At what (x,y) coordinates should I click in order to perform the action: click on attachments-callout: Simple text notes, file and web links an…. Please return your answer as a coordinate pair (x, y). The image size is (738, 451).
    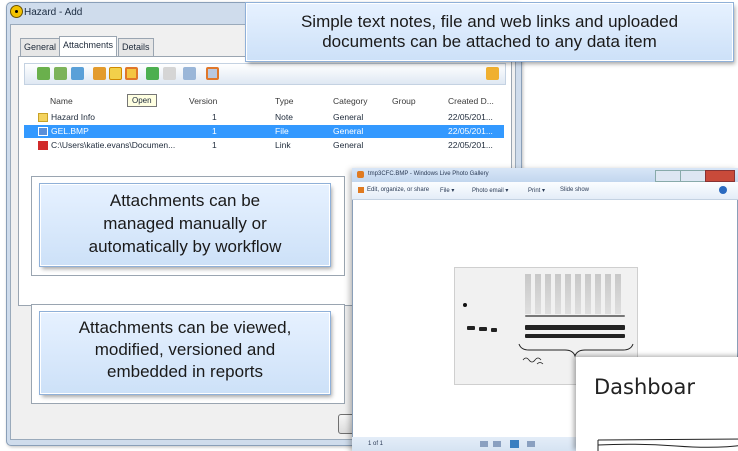
    Looking at the image, I should click on (489, 32).